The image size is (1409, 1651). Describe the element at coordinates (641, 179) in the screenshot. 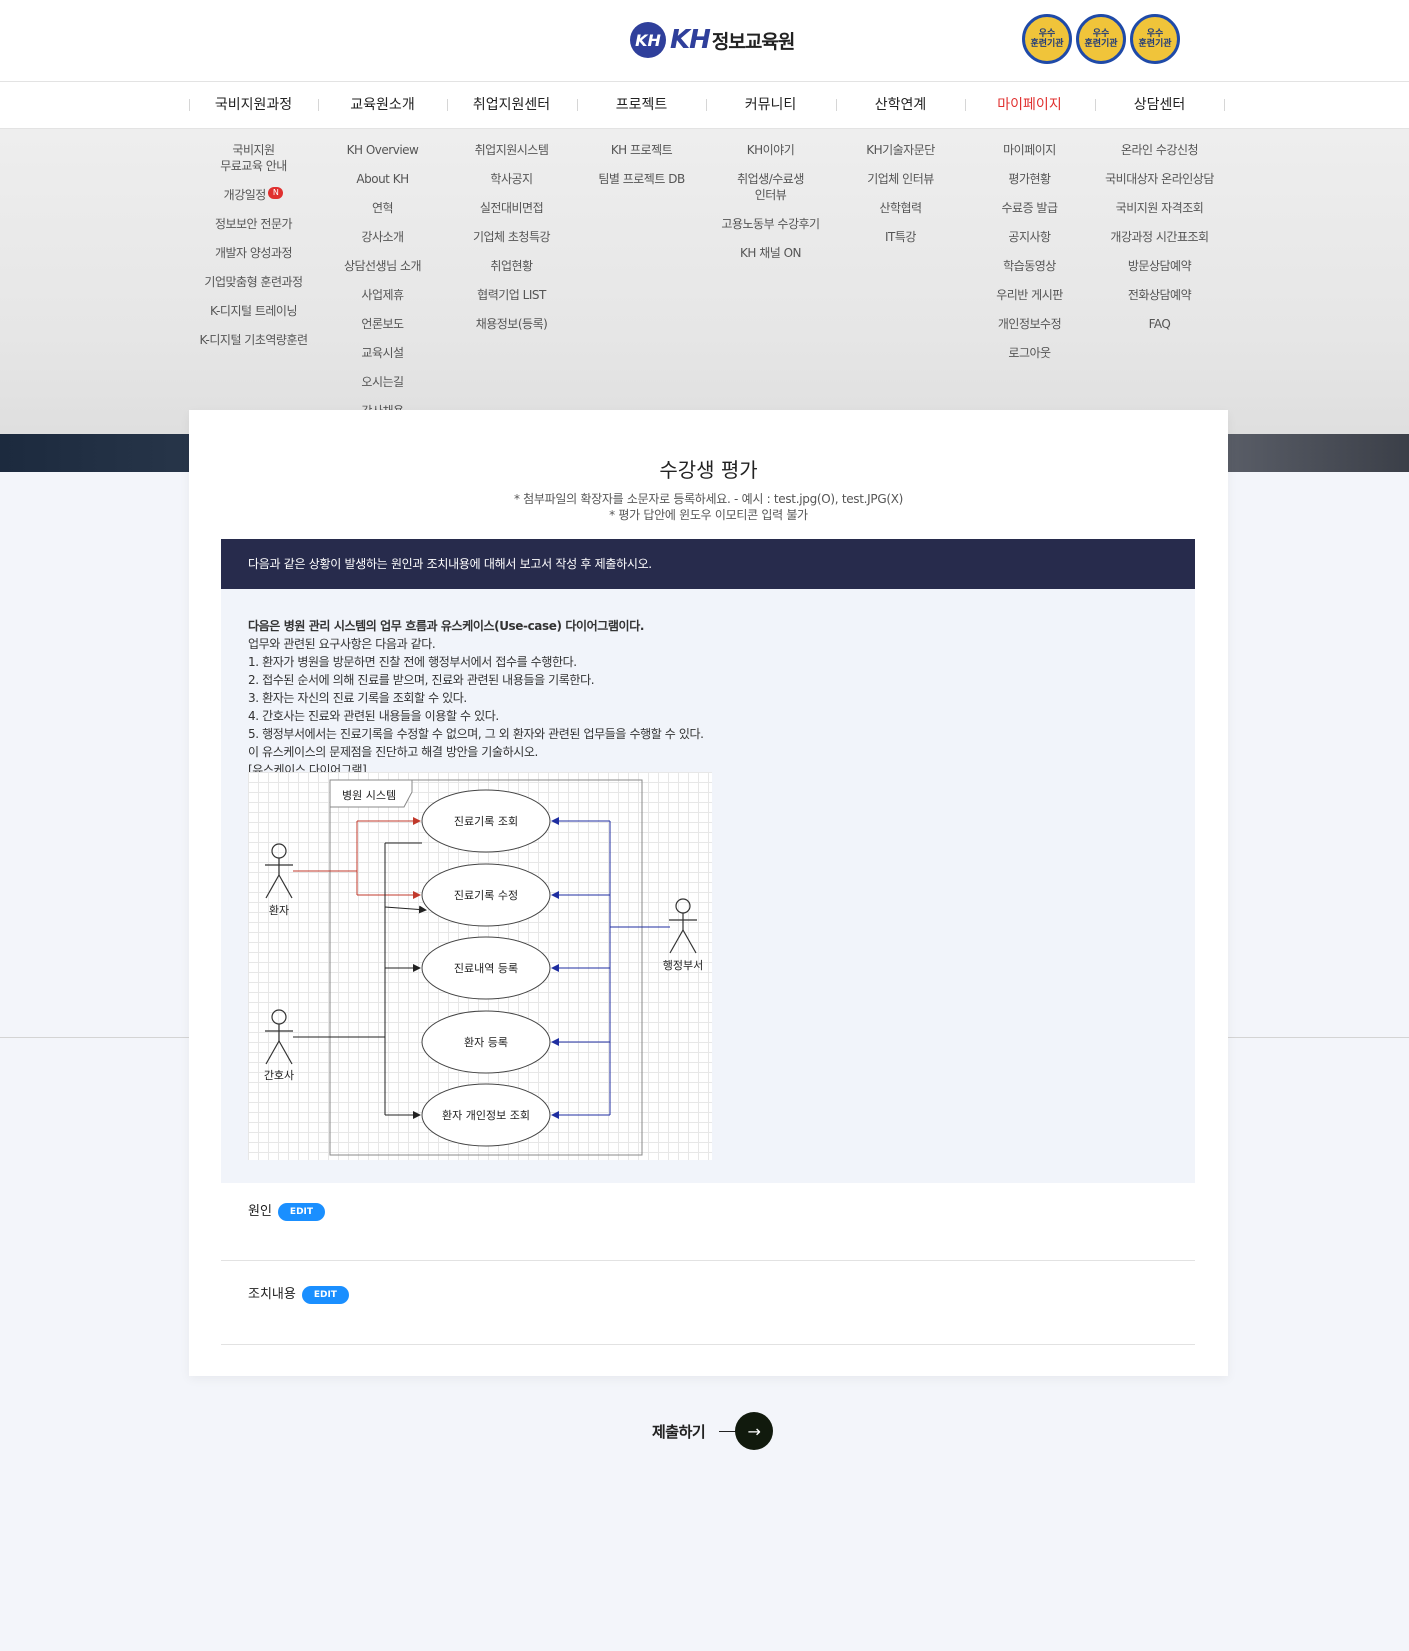

I see `submenu-link: 팀별 프로젝트 DB` at that location.